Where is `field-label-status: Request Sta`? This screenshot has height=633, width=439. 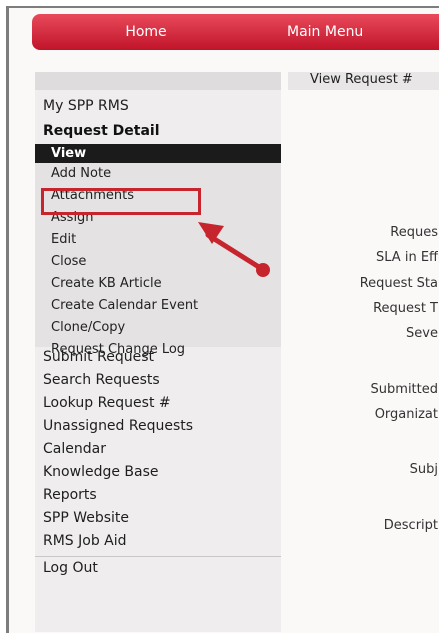 field-label-status: Request Sta is located at coordinates (398, 283).